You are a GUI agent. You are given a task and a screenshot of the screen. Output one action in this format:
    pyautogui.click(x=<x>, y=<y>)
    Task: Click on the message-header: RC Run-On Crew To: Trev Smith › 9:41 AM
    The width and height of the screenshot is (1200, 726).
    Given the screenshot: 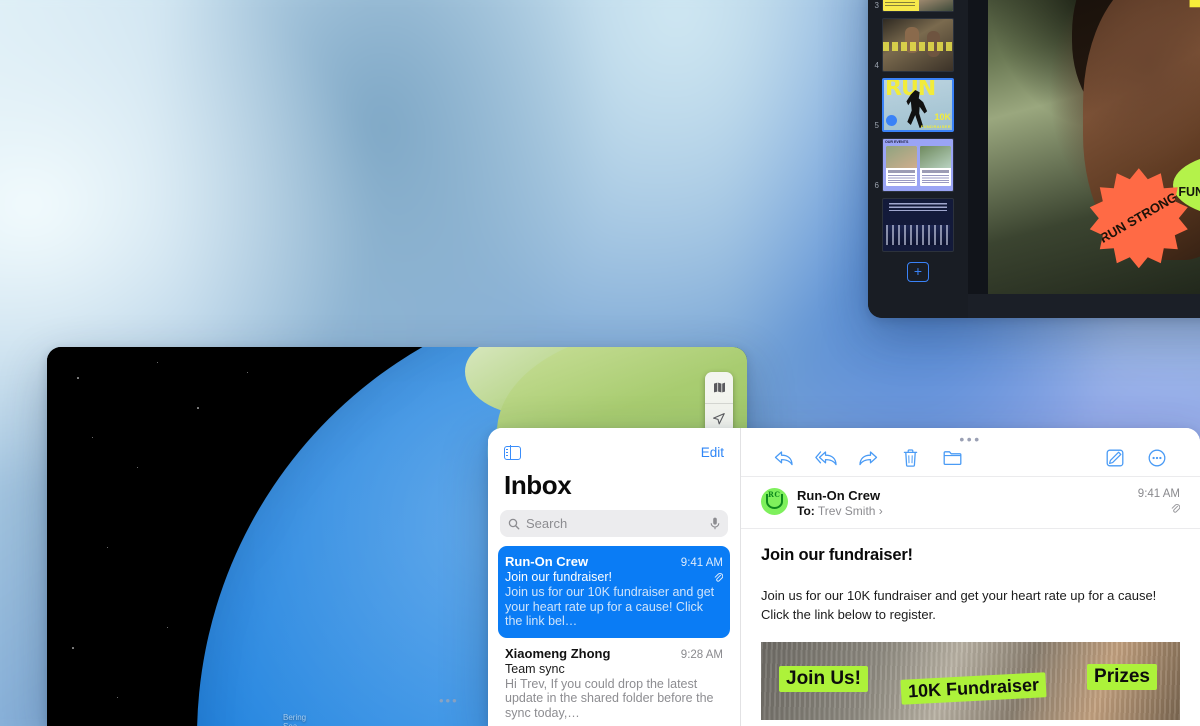 What is the action you would take?
    pyautogui.click(x=970, y=503)
    